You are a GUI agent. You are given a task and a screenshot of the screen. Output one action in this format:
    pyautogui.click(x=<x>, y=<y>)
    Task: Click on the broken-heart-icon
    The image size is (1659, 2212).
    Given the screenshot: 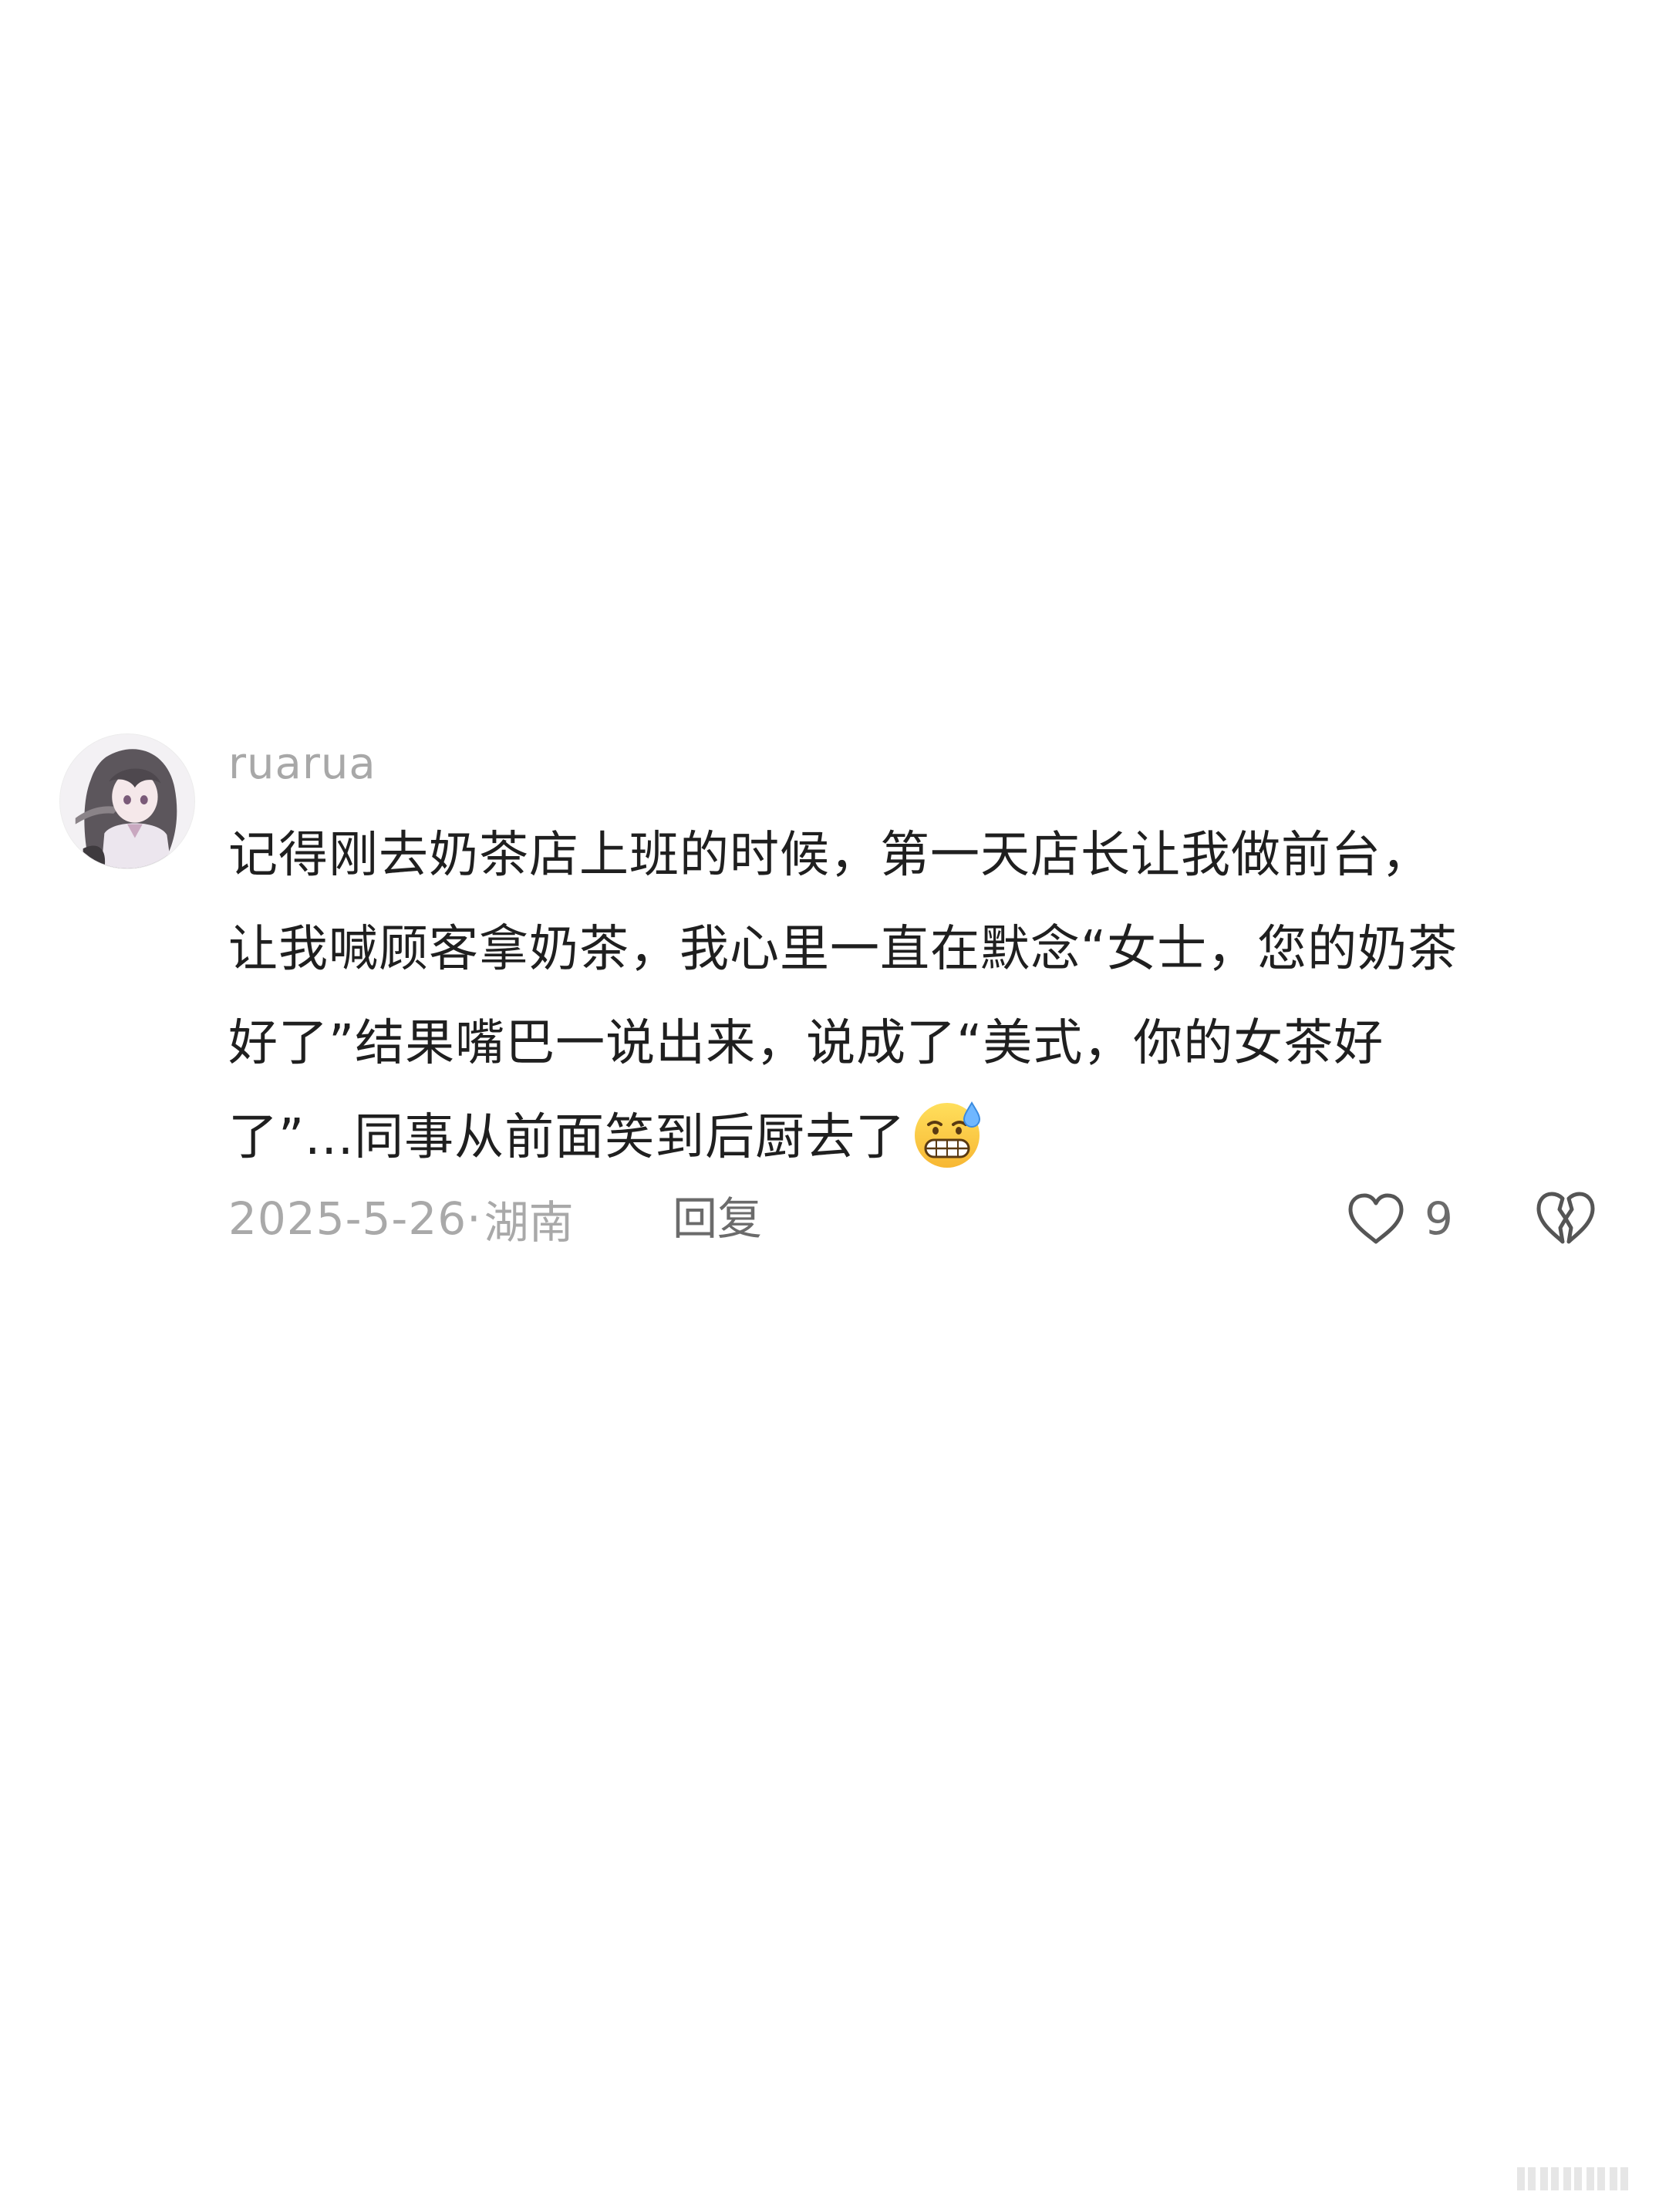 What is the action you would take?
    pyautogui.click(x=1565, y=1218)
    